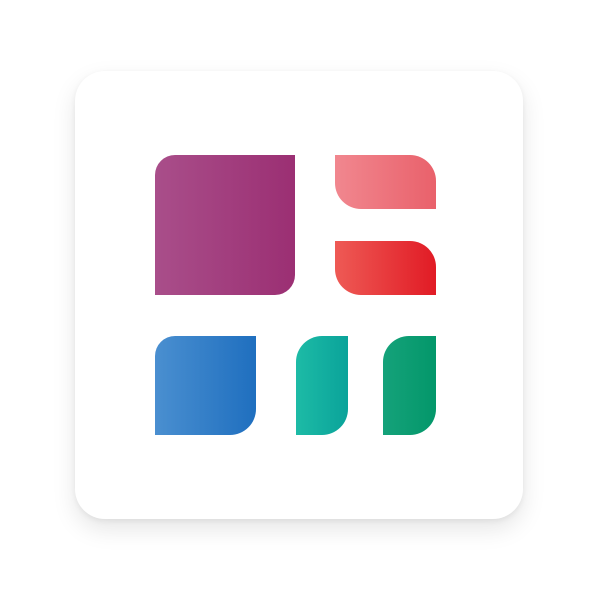 The height and width of the screenshot is (591, 591). What do you see at coordinates (409, 385) in the screenshot?
I see `green-tile-icon` at bounding box center [409, 385].